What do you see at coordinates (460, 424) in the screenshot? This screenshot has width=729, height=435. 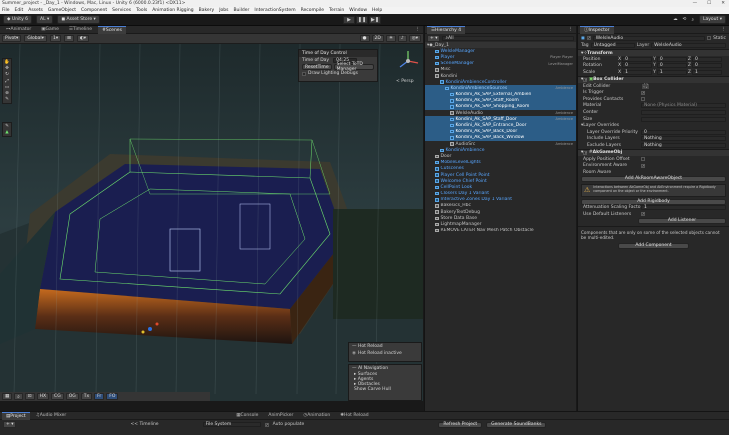 I see `refresh-project-button: Refresh Project` at bounding box center [460, 424].